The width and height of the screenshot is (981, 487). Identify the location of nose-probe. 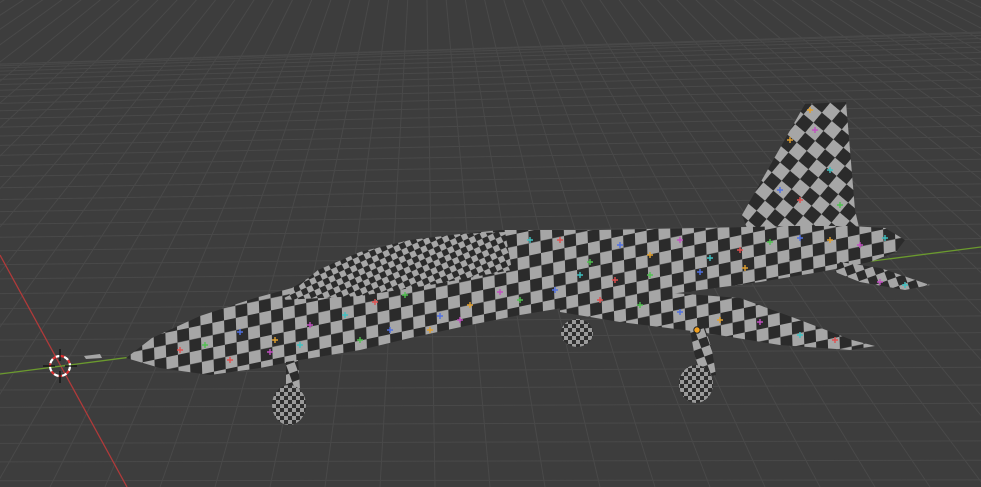
(93, 356).